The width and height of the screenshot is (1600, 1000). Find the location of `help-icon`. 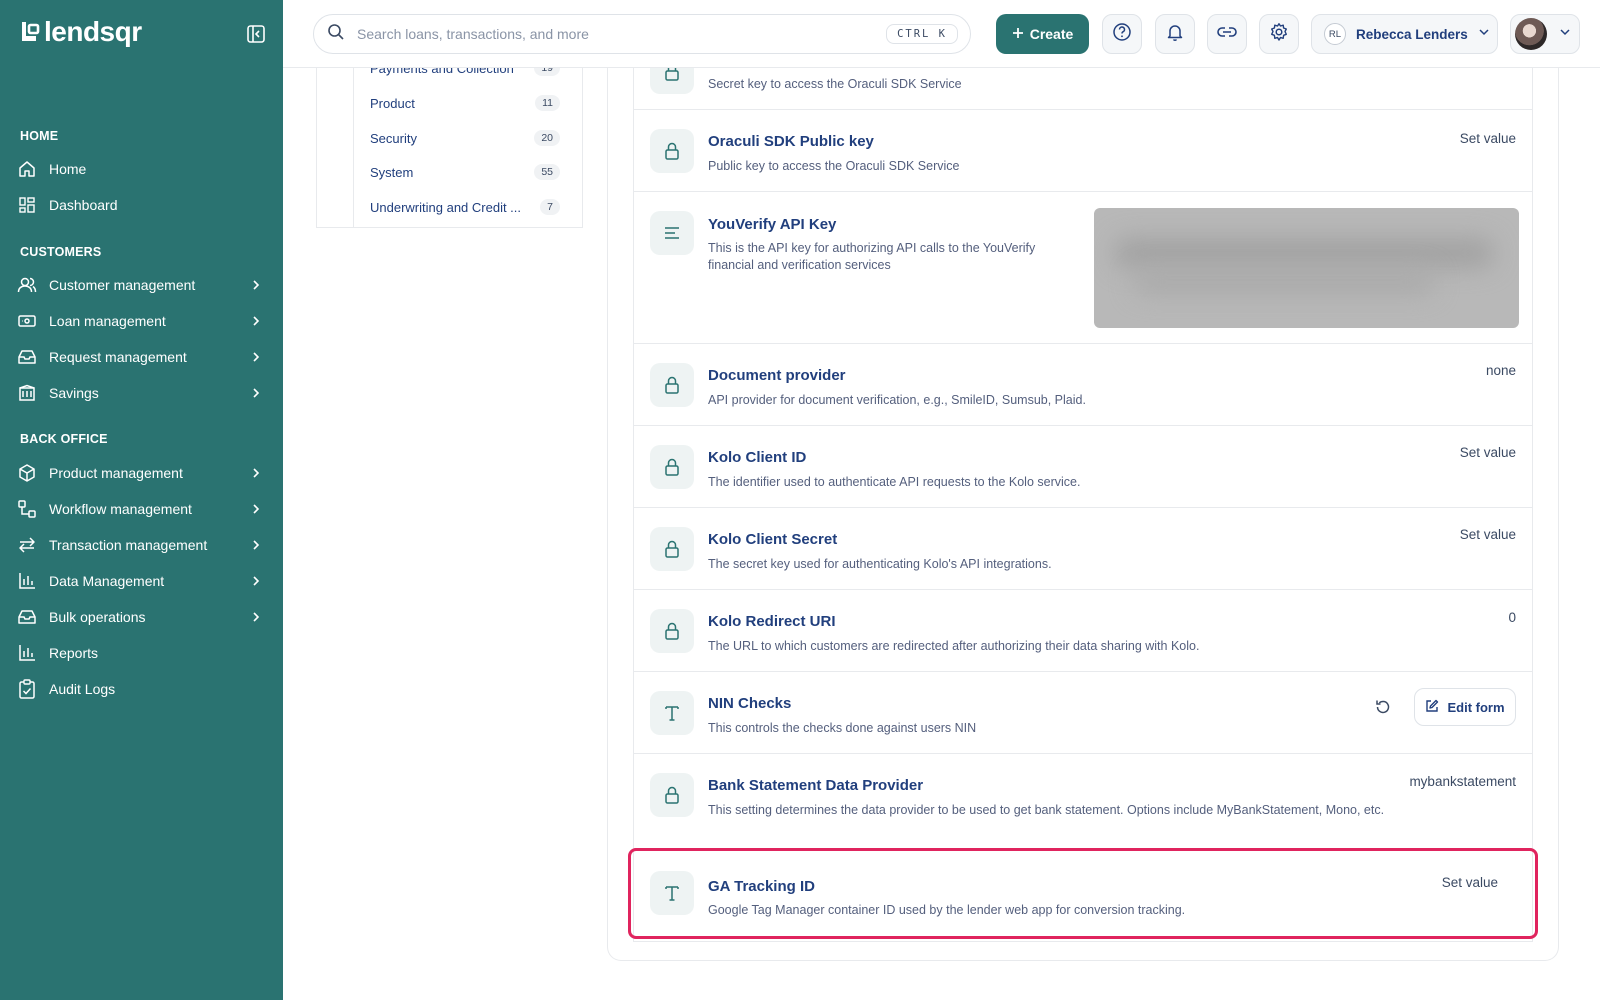

help-icon is located at coordinates (1122, 34).